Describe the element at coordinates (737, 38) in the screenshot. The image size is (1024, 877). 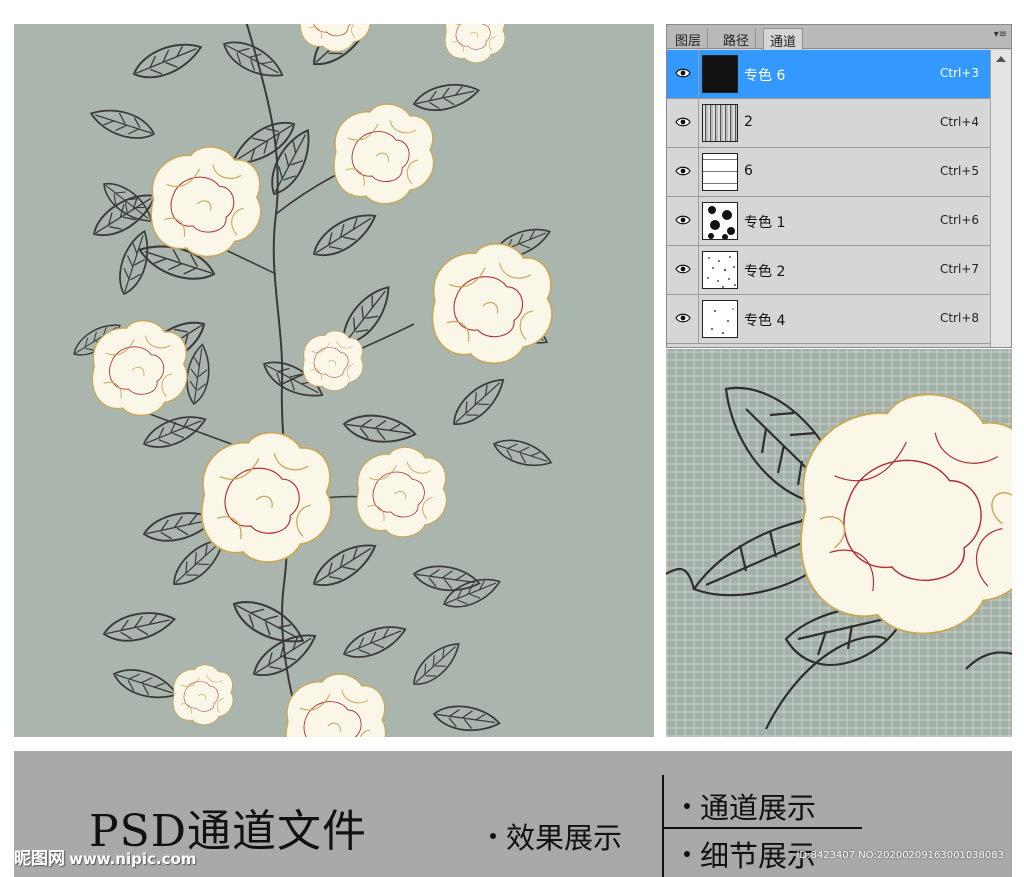
I see `tab-paths: 路径` at that location.